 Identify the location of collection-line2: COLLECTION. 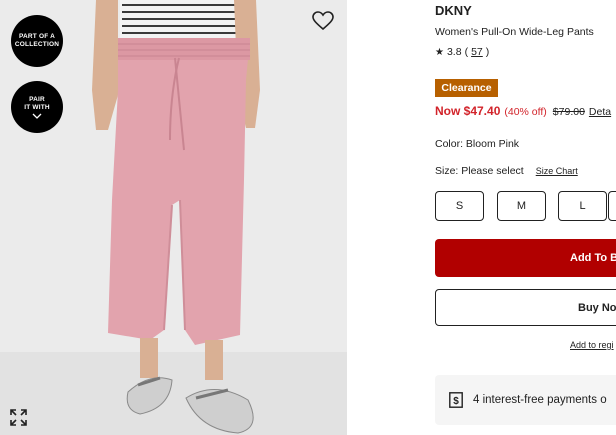
(37, 44).